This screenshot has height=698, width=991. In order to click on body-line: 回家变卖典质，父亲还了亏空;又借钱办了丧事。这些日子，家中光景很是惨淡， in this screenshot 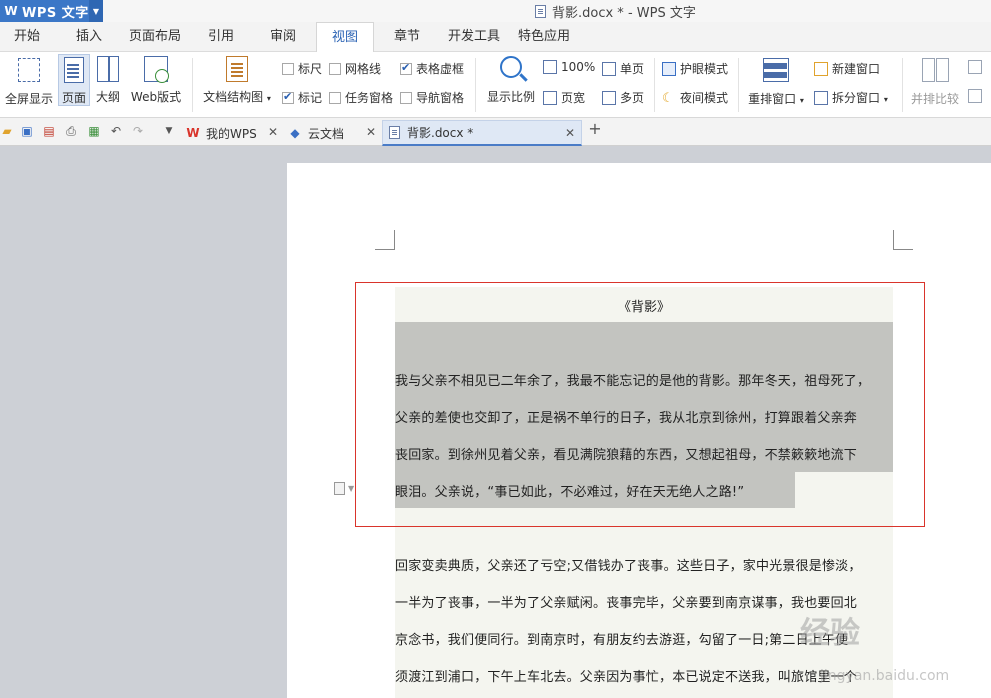, I will do `click(628, 564)`.